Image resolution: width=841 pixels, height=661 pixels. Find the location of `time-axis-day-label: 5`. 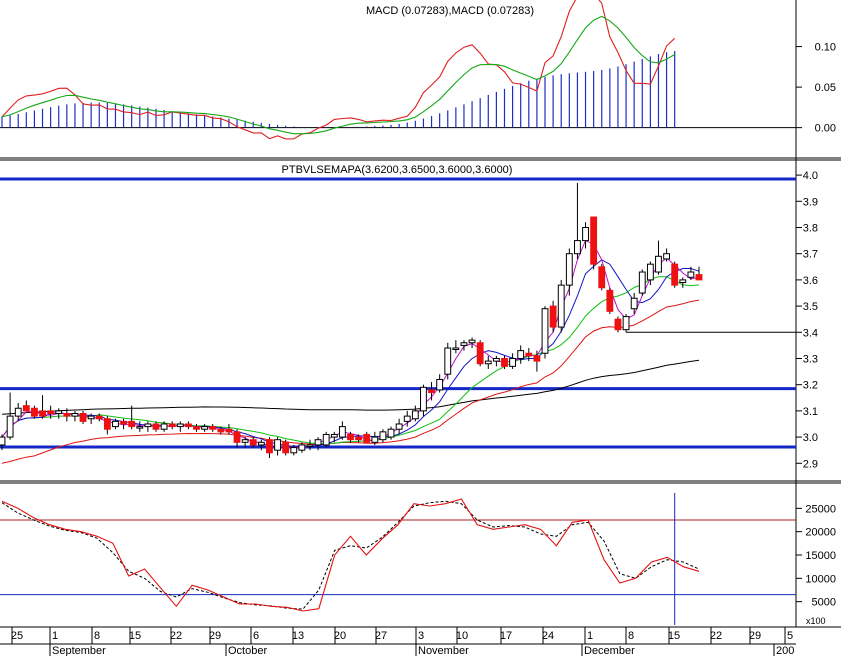

time-axis-day-label: 5 is located at coordinates (790, 636).